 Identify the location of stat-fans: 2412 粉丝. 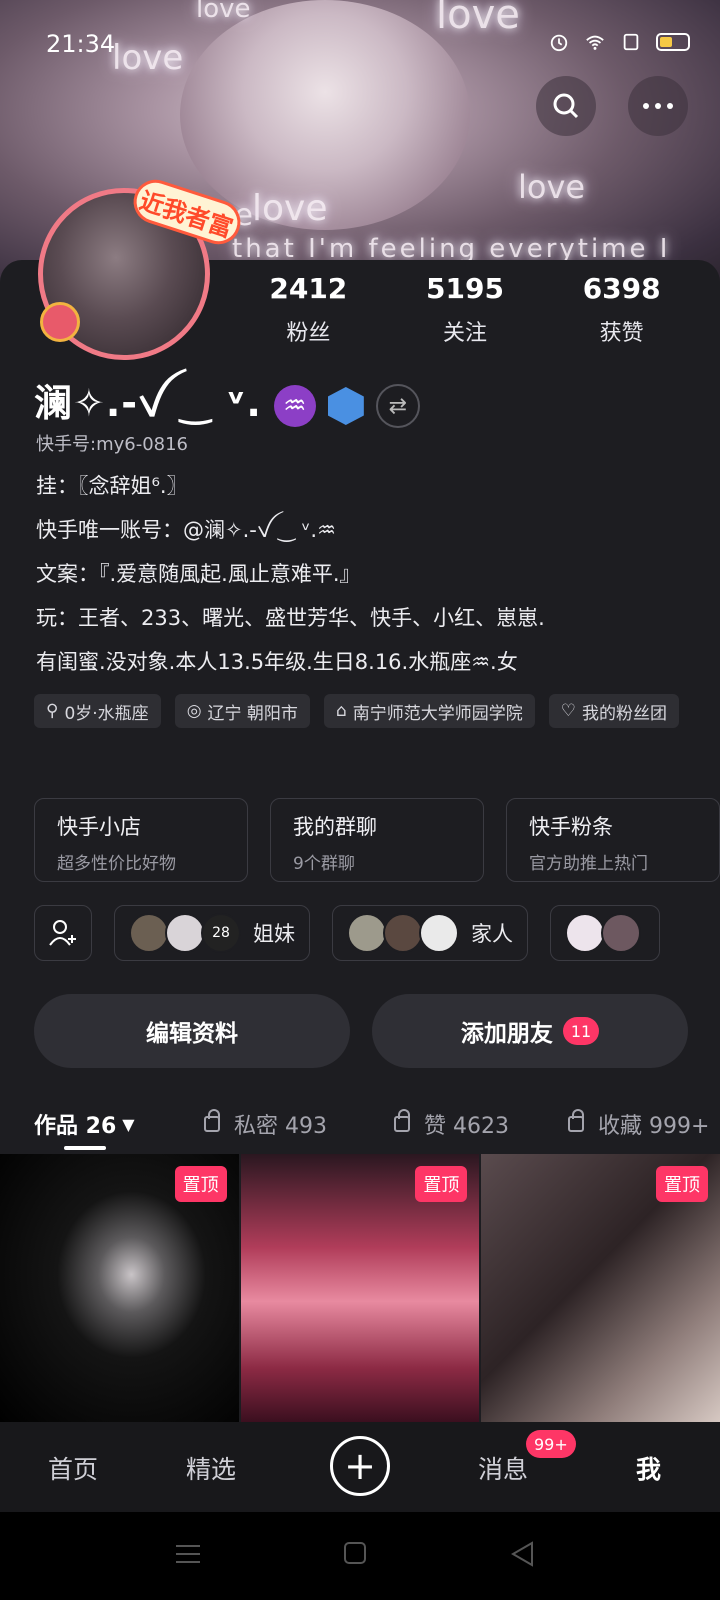
(308, 309).